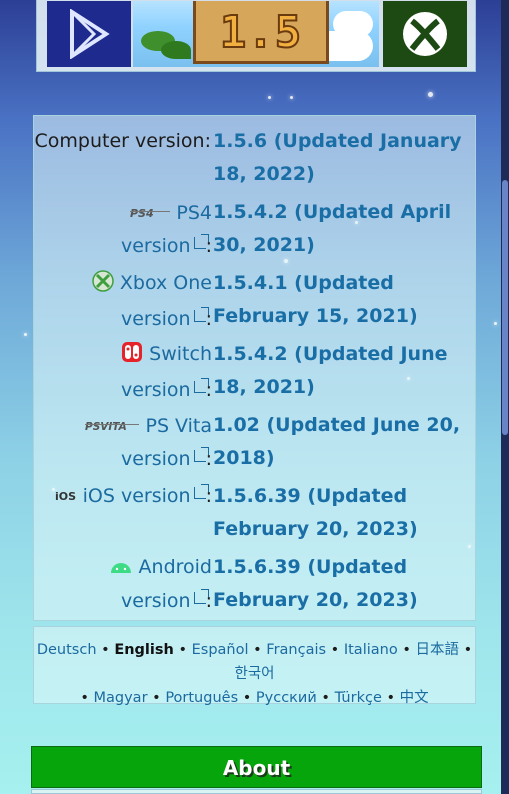 Image resolution: width=509 pixels, height=794 pixels. Describe the element at coordinates (121, 698) in the screenshot. I see `language-link-hu: Magyar` at that location.